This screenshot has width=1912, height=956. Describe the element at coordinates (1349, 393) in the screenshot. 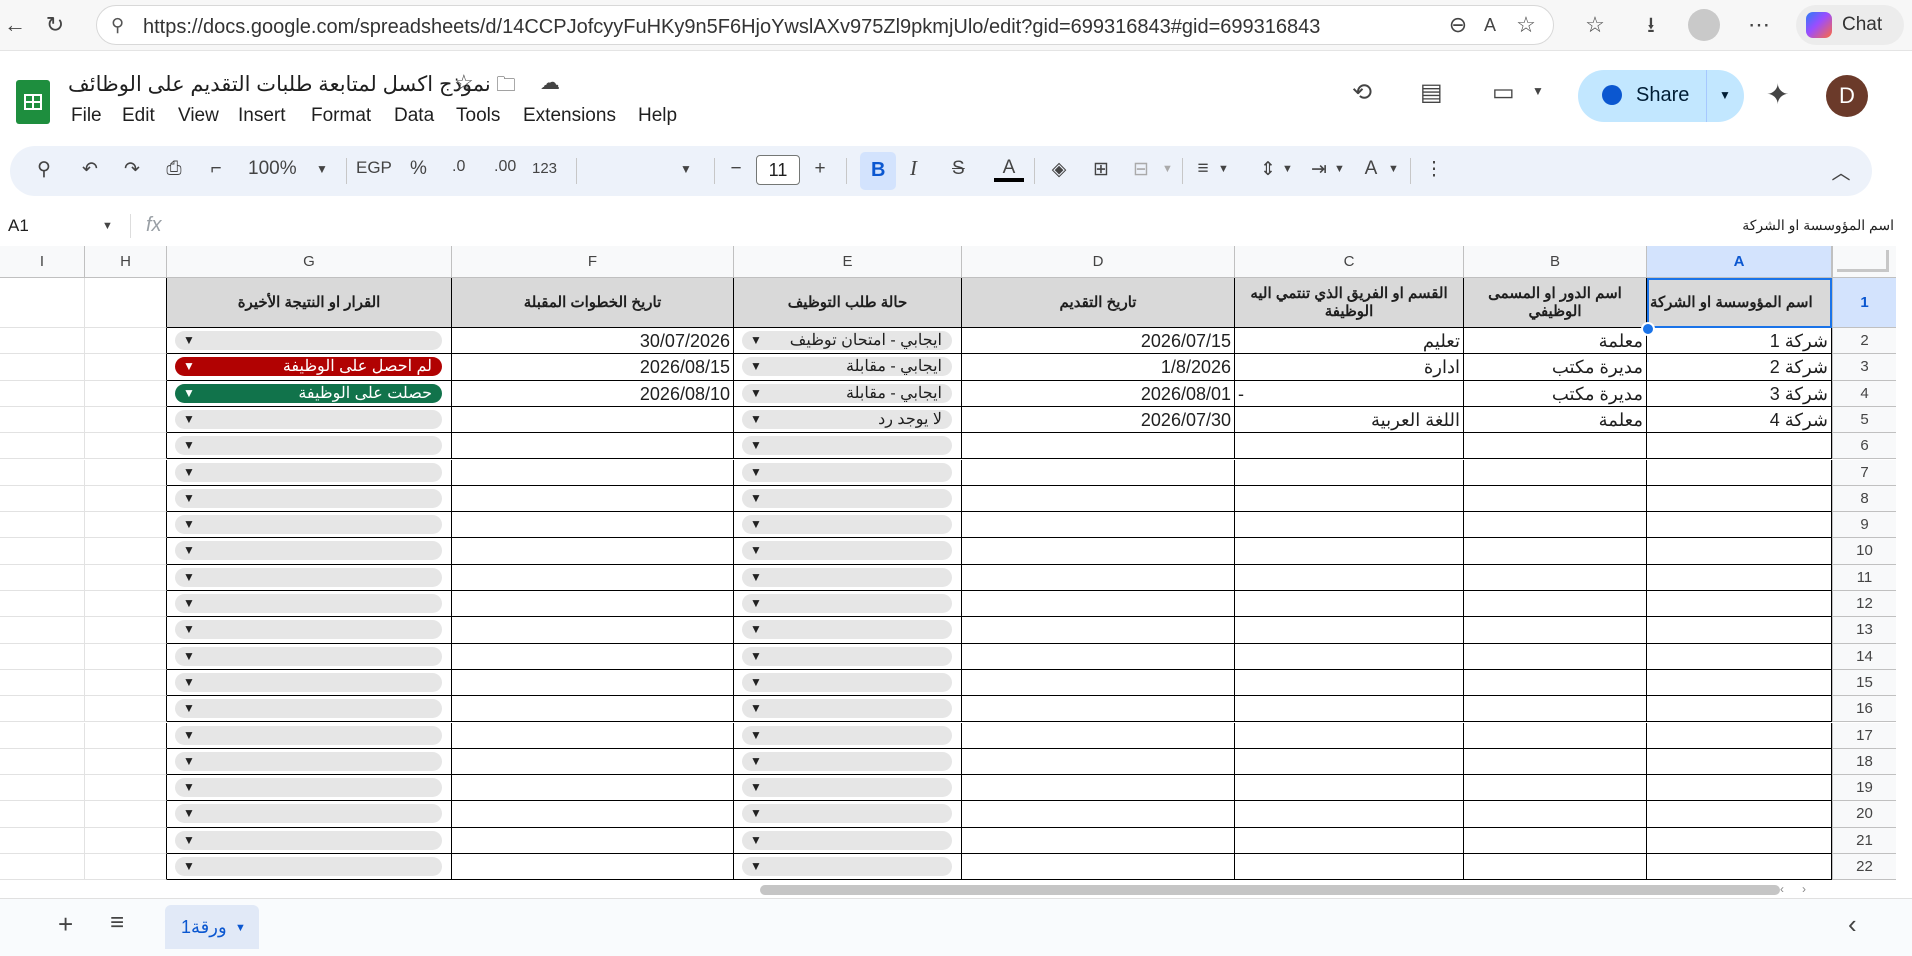

I see `cell: -` at that location.